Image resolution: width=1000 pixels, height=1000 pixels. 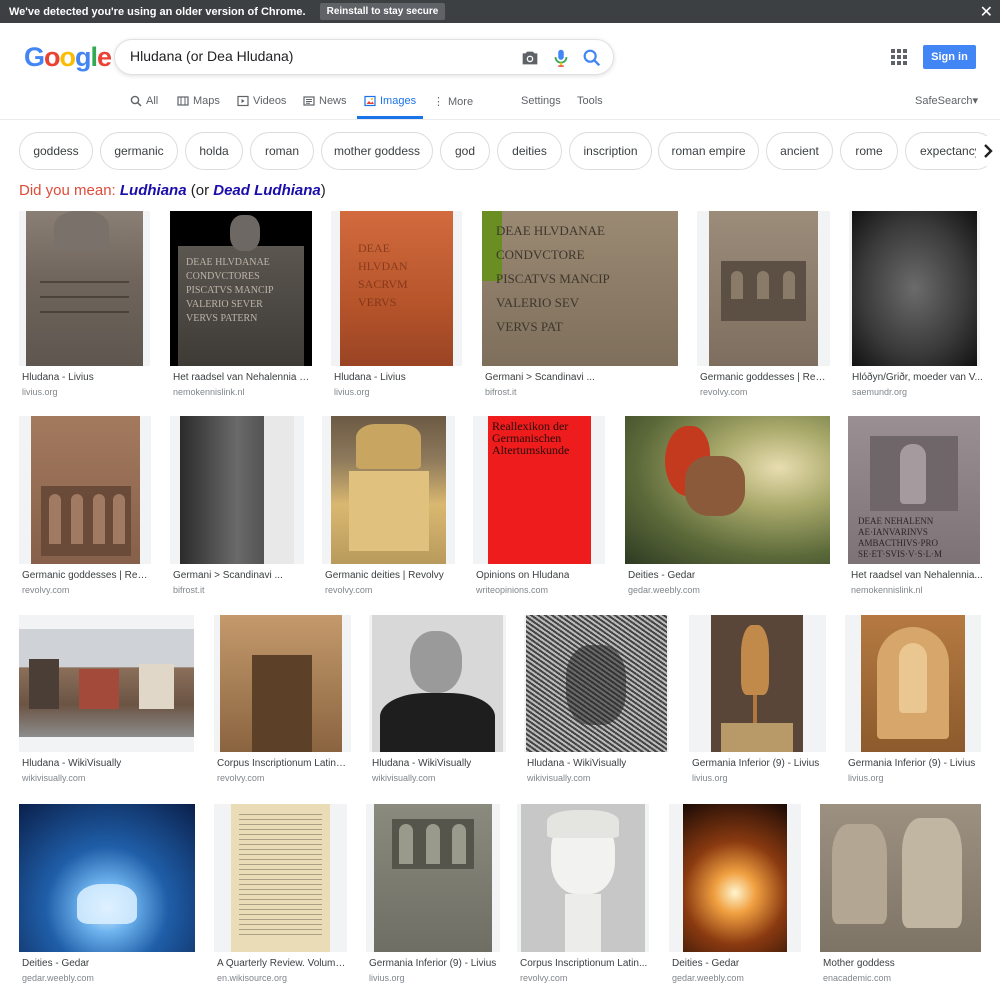 I want to click on tab-label: All, so click(x=152, y=101).